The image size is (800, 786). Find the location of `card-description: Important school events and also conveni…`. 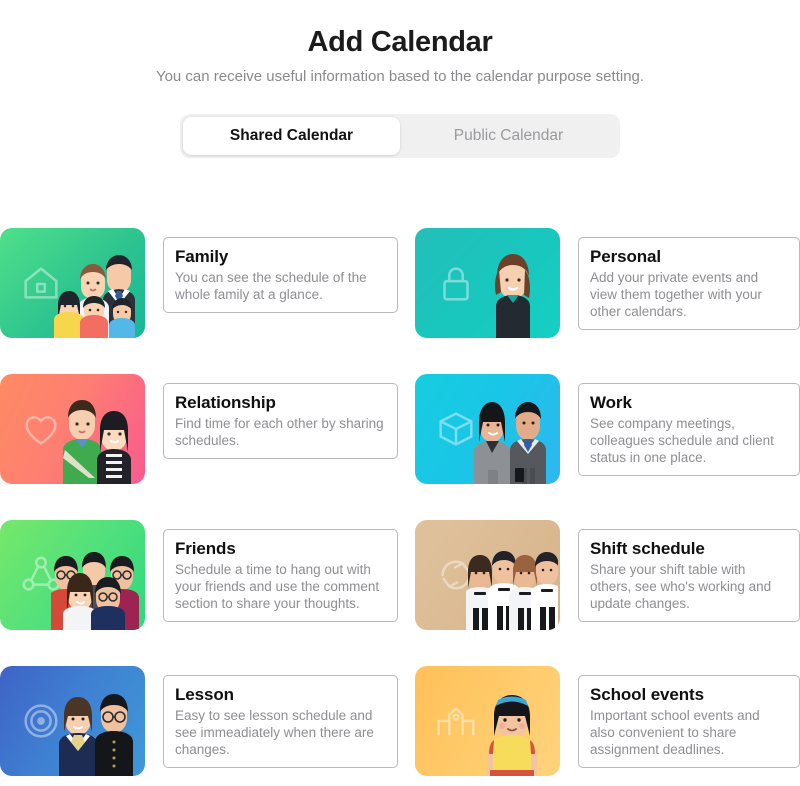

card-description: Important school events and also conveni… is located at coordinates (675, 732).